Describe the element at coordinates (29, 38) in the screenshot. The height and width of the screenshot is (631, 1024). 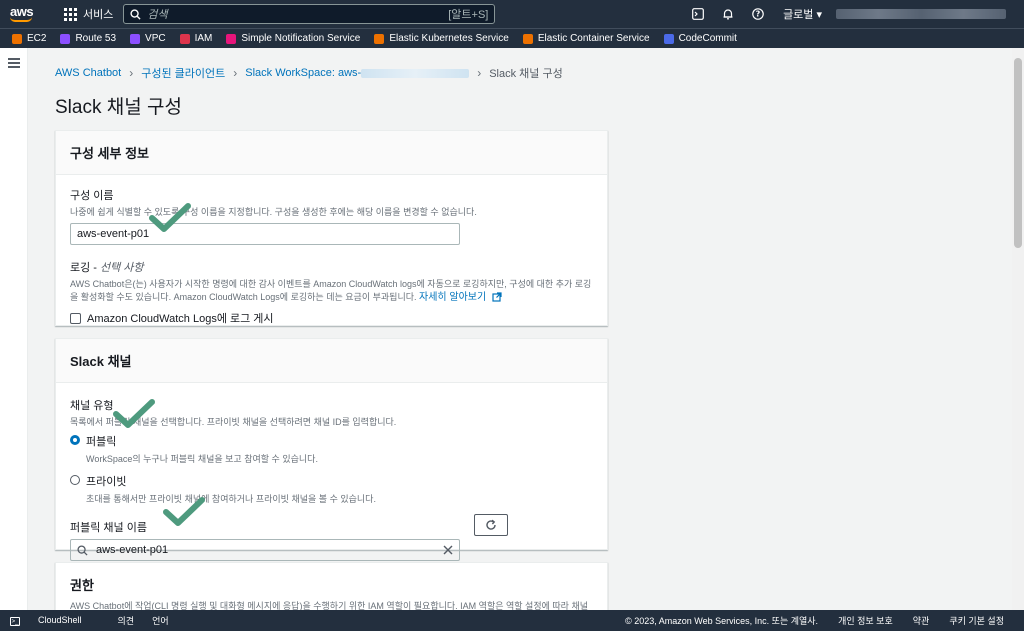
I see `favorite-ec2: EC2` at that location.